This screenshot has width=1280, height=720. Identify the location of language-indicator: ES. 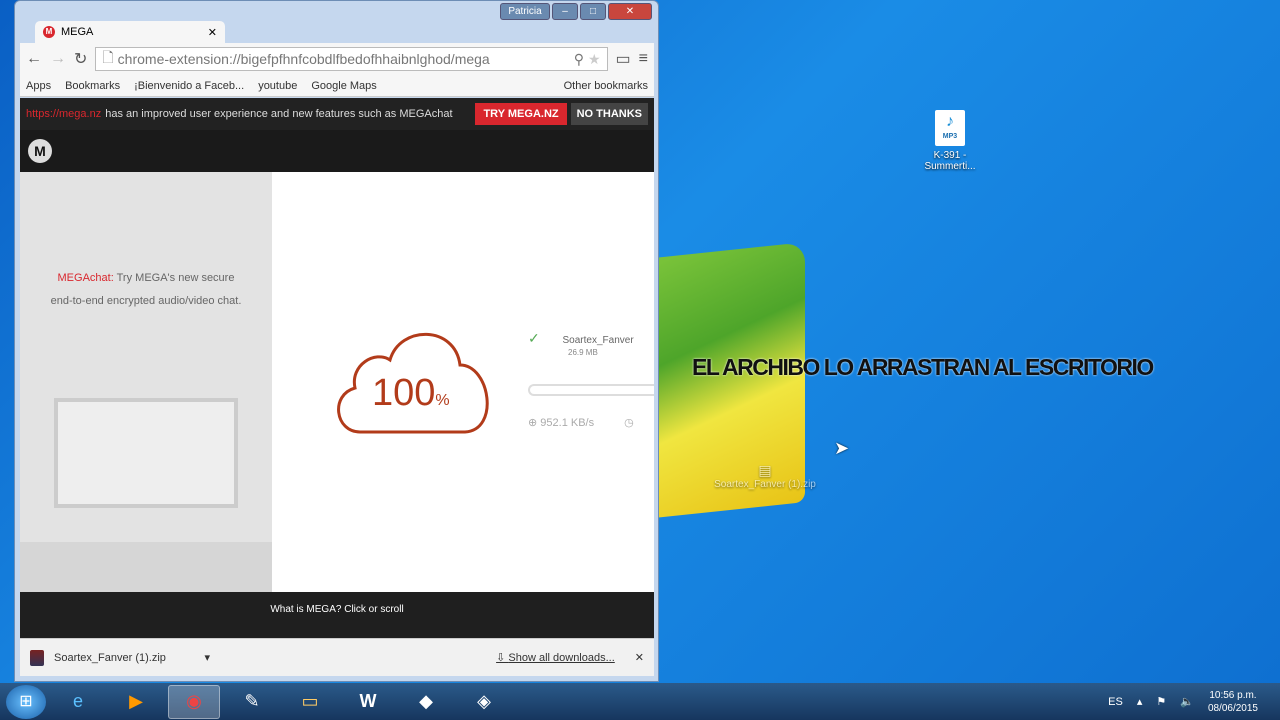
(1115, 702).